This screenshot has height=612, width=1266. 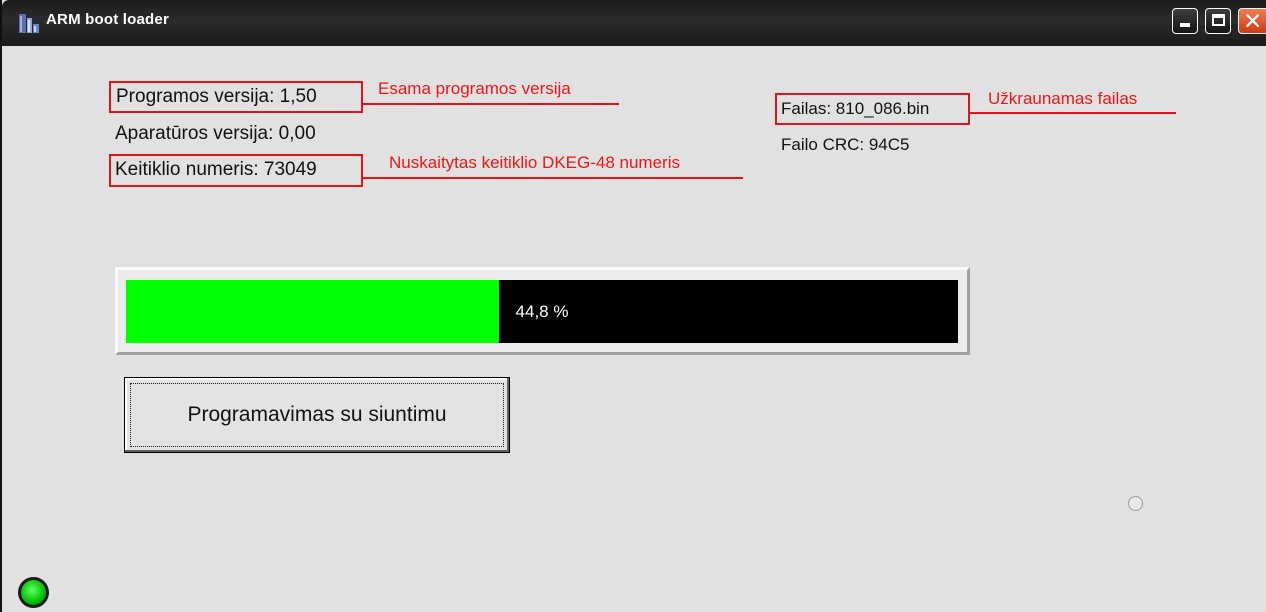 What do you see at coordinates (855, 108) in the screenshot?
I see `file-name: Failas: 810_086.bin` at bounding box center [855, 108].